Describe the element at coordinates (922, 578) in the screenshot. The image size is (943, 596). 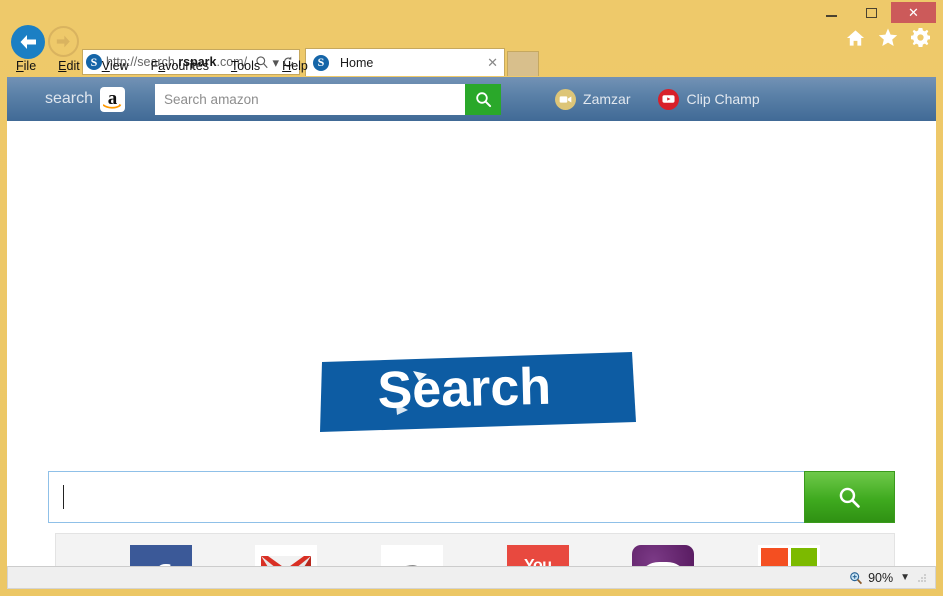
I see `resize-grip-icon` at that location.